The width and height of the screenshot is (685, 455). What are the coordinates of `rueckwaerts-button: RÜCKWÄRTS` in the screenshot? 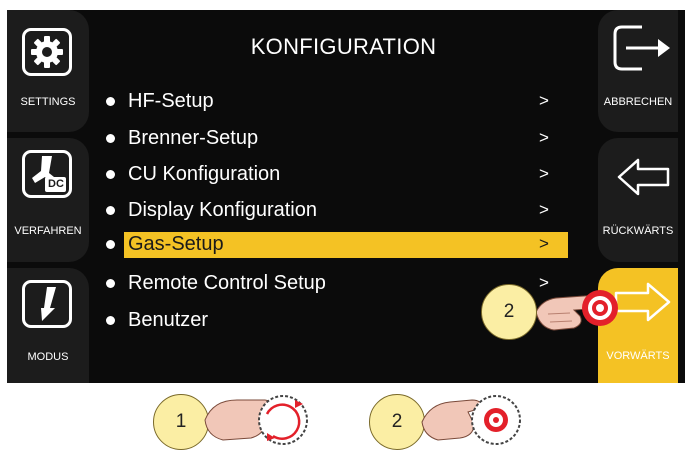 It's located at (638, 200).